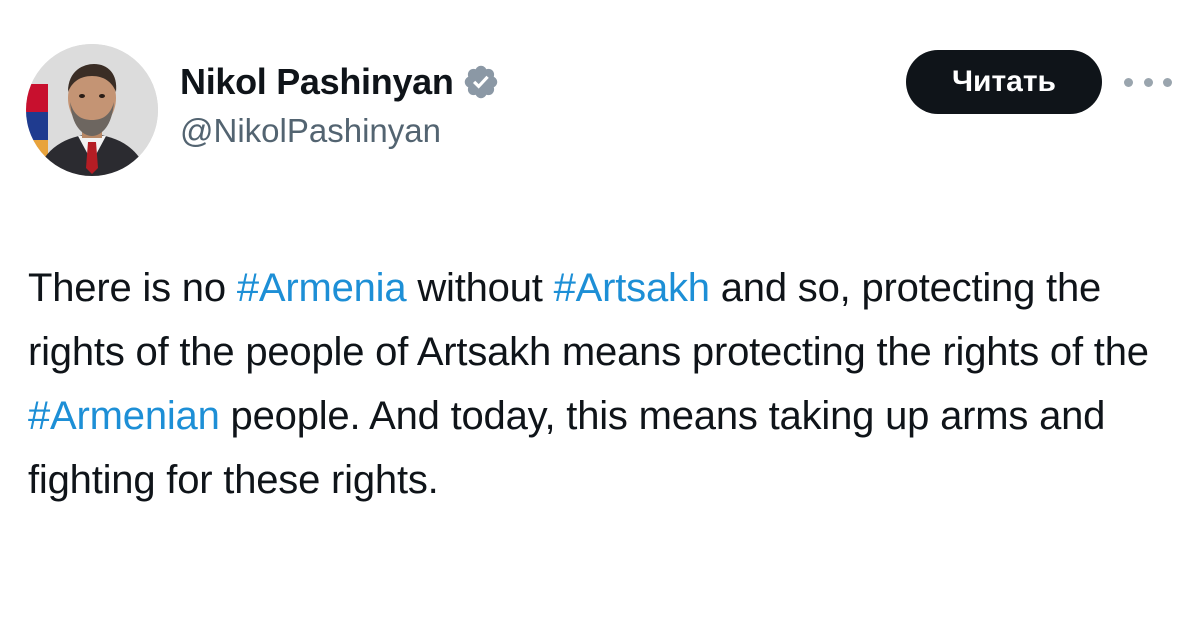  I want to click on tweet-text-segment: There is no, so click(132, 288).